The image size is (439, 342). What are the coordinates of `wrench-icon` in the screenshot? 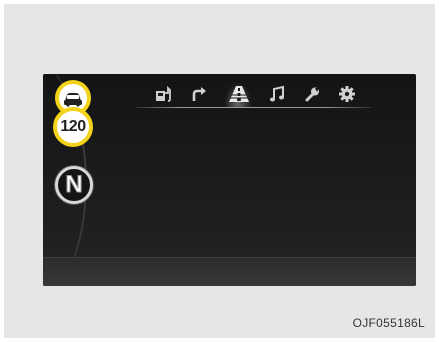 It's located at (313, 94).